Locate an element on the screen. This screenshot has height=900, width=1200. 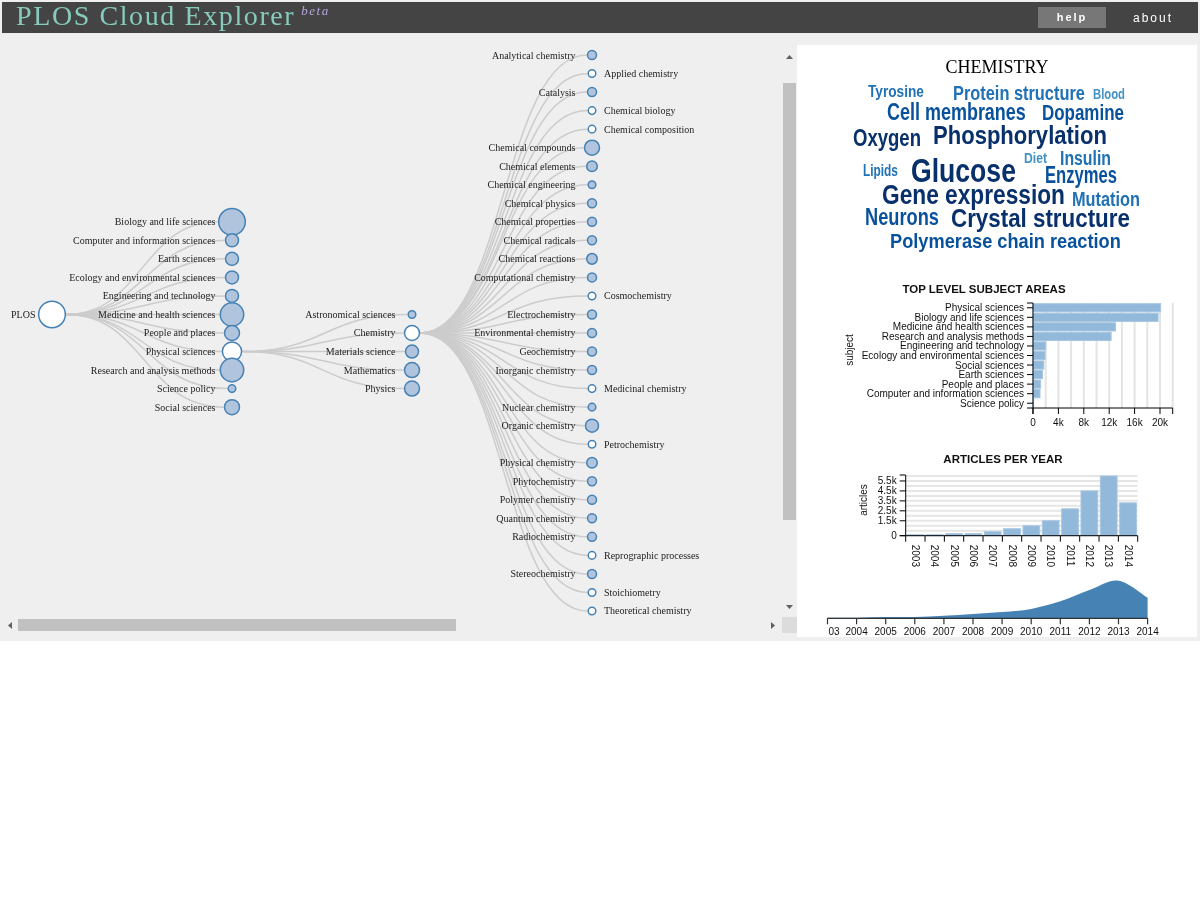
year-label: 2006 is located at coordinates (973, 555).